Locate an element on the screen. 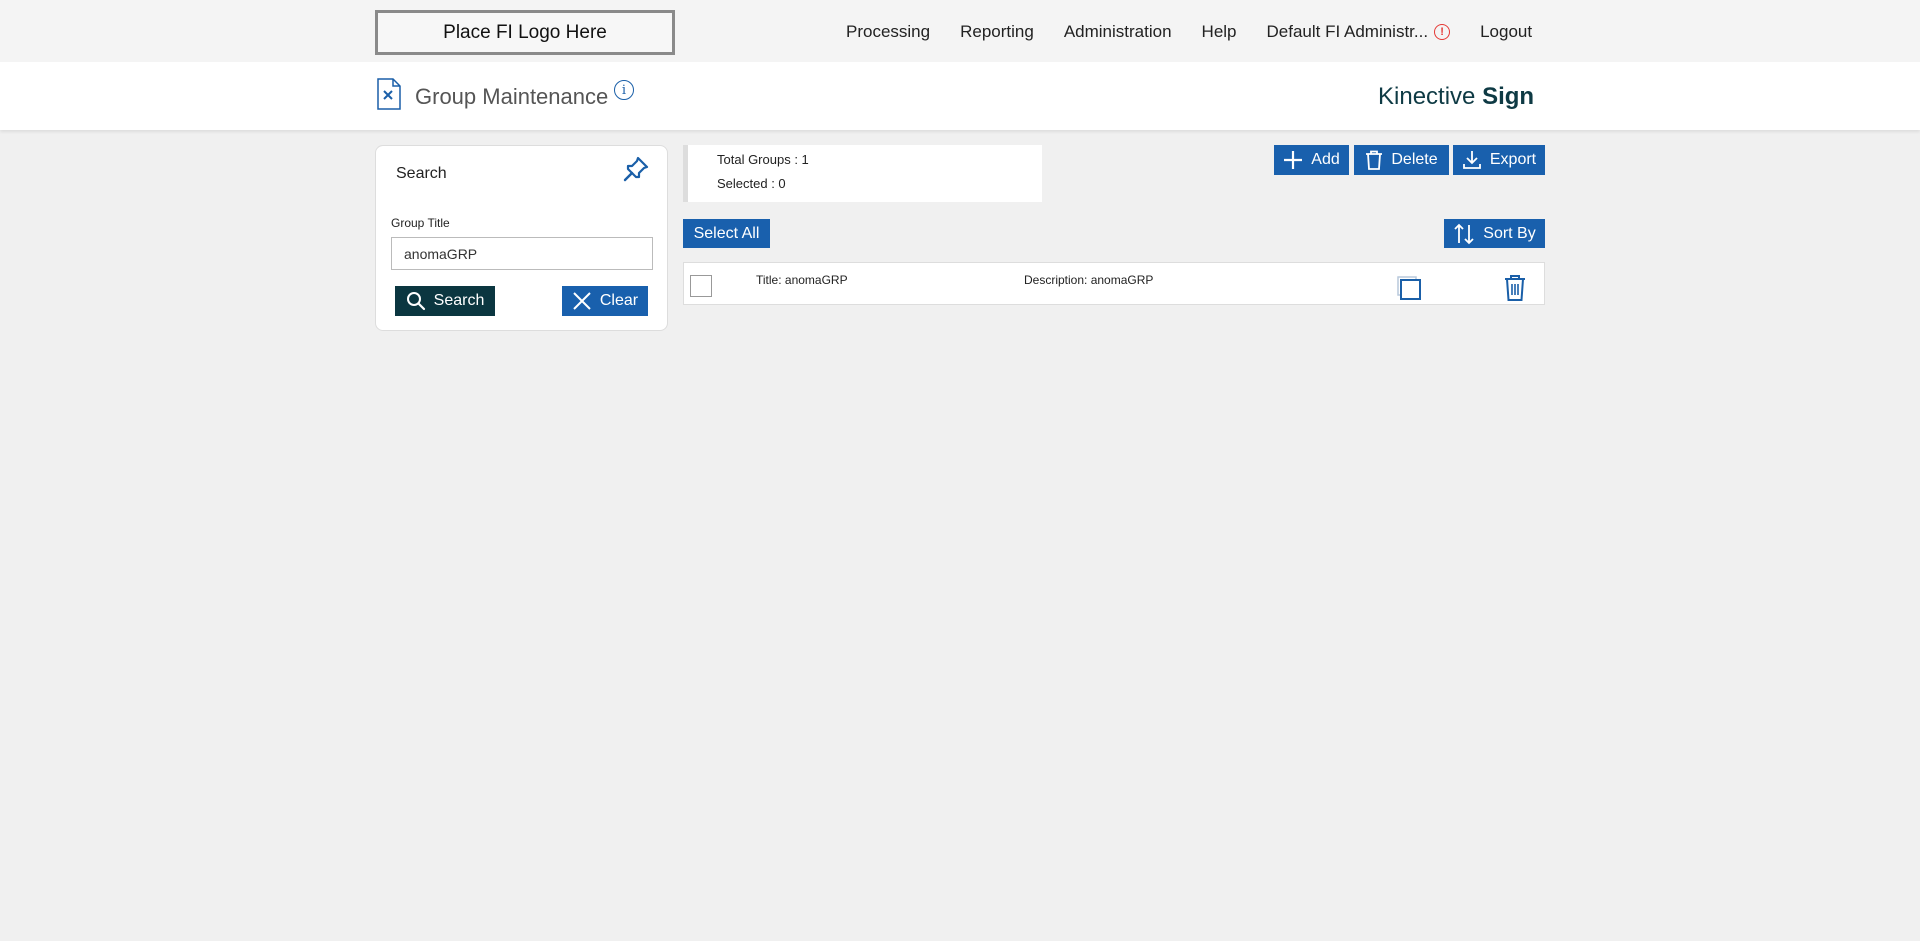  add-button-label: Add is located at coordinates (1325, 159).